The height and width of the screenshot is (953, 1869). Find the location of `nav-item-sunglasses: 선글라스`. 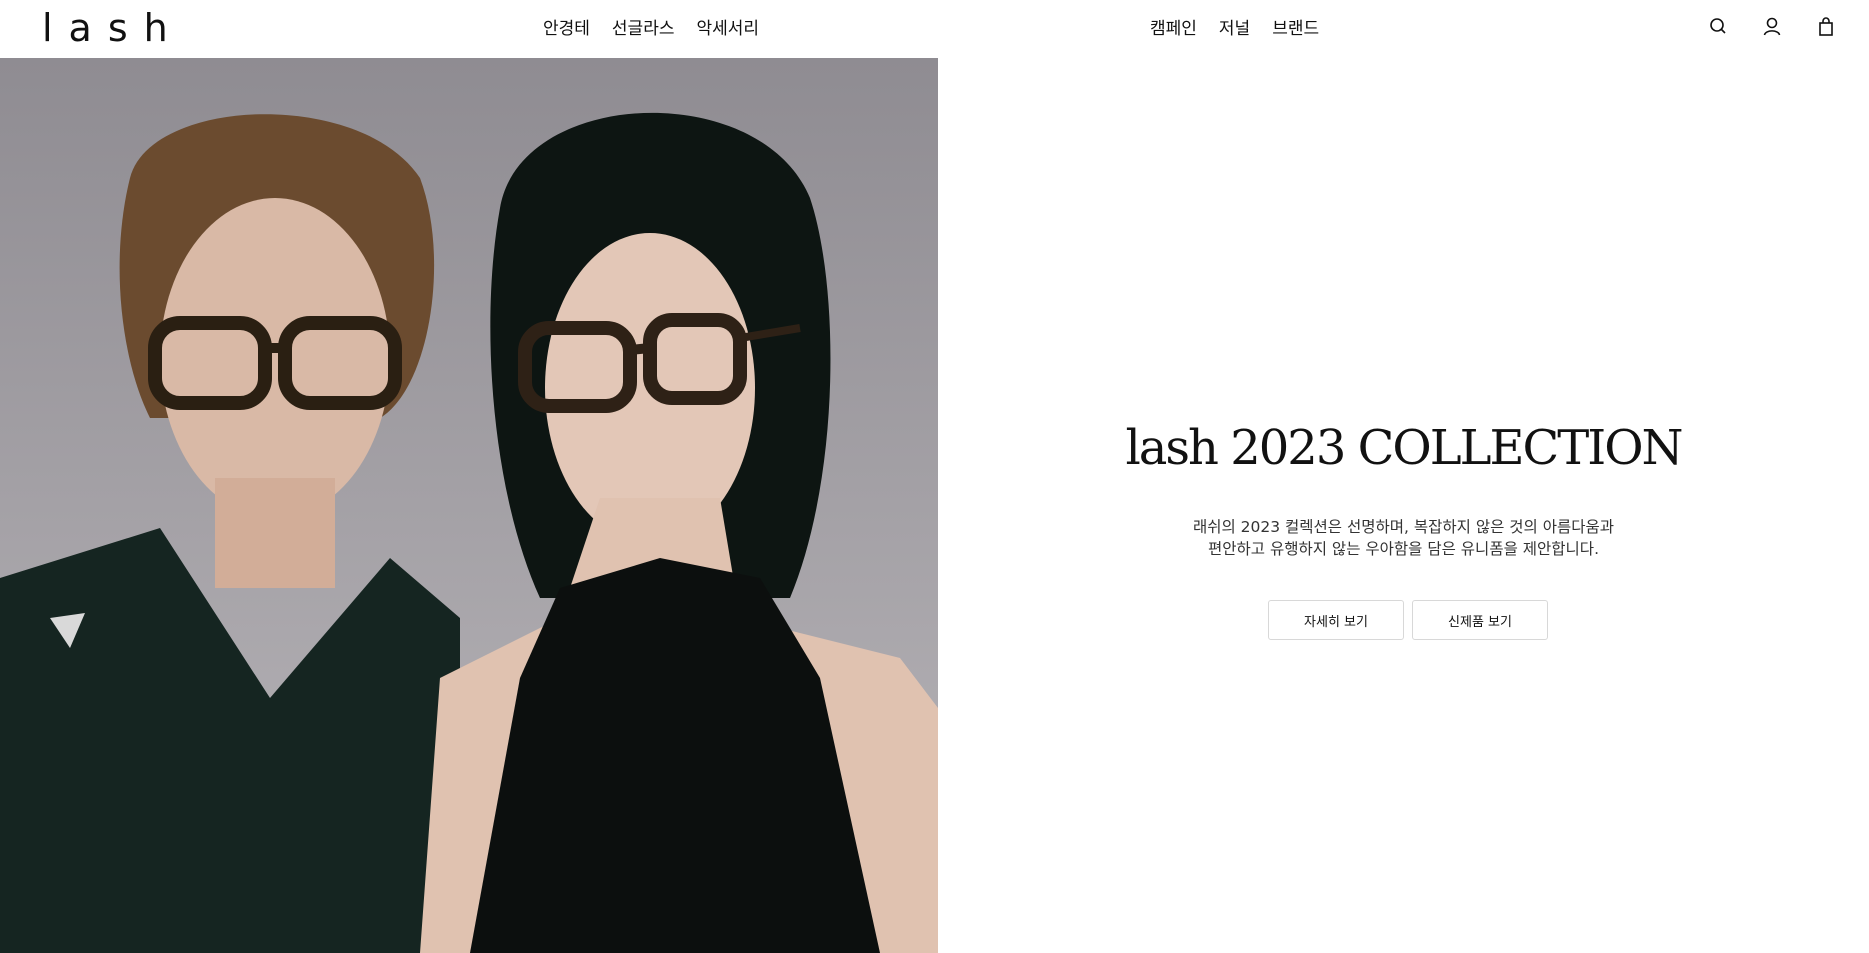

nav-item-sunglasses: 선글라스 is located at coordinates (643, 29).